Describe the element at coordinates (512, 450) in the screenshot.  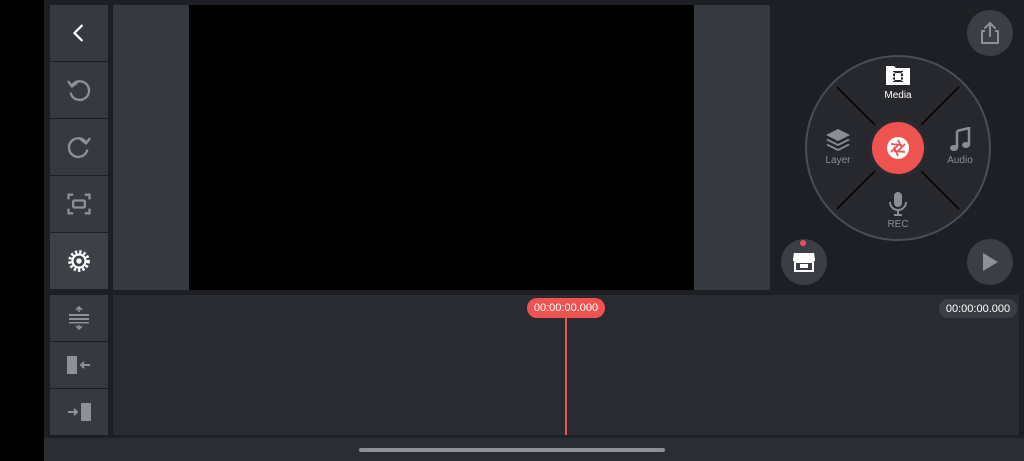
I see `home-indicator` at that location.